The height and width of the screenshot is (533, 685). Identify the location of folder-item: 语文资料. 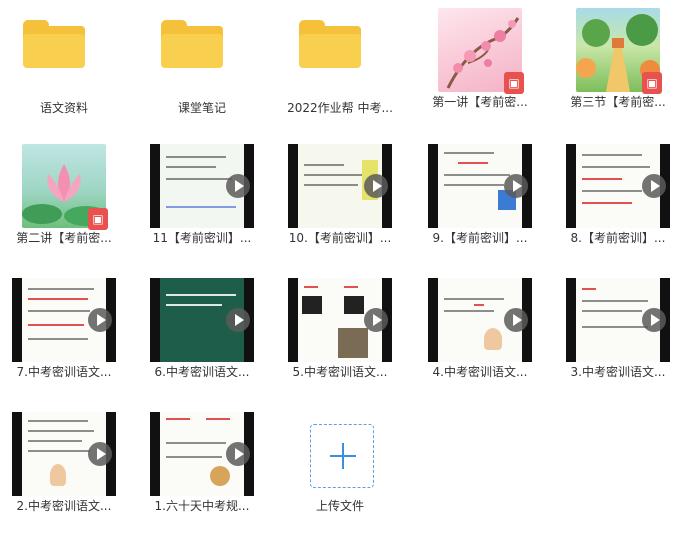
(64, 64).